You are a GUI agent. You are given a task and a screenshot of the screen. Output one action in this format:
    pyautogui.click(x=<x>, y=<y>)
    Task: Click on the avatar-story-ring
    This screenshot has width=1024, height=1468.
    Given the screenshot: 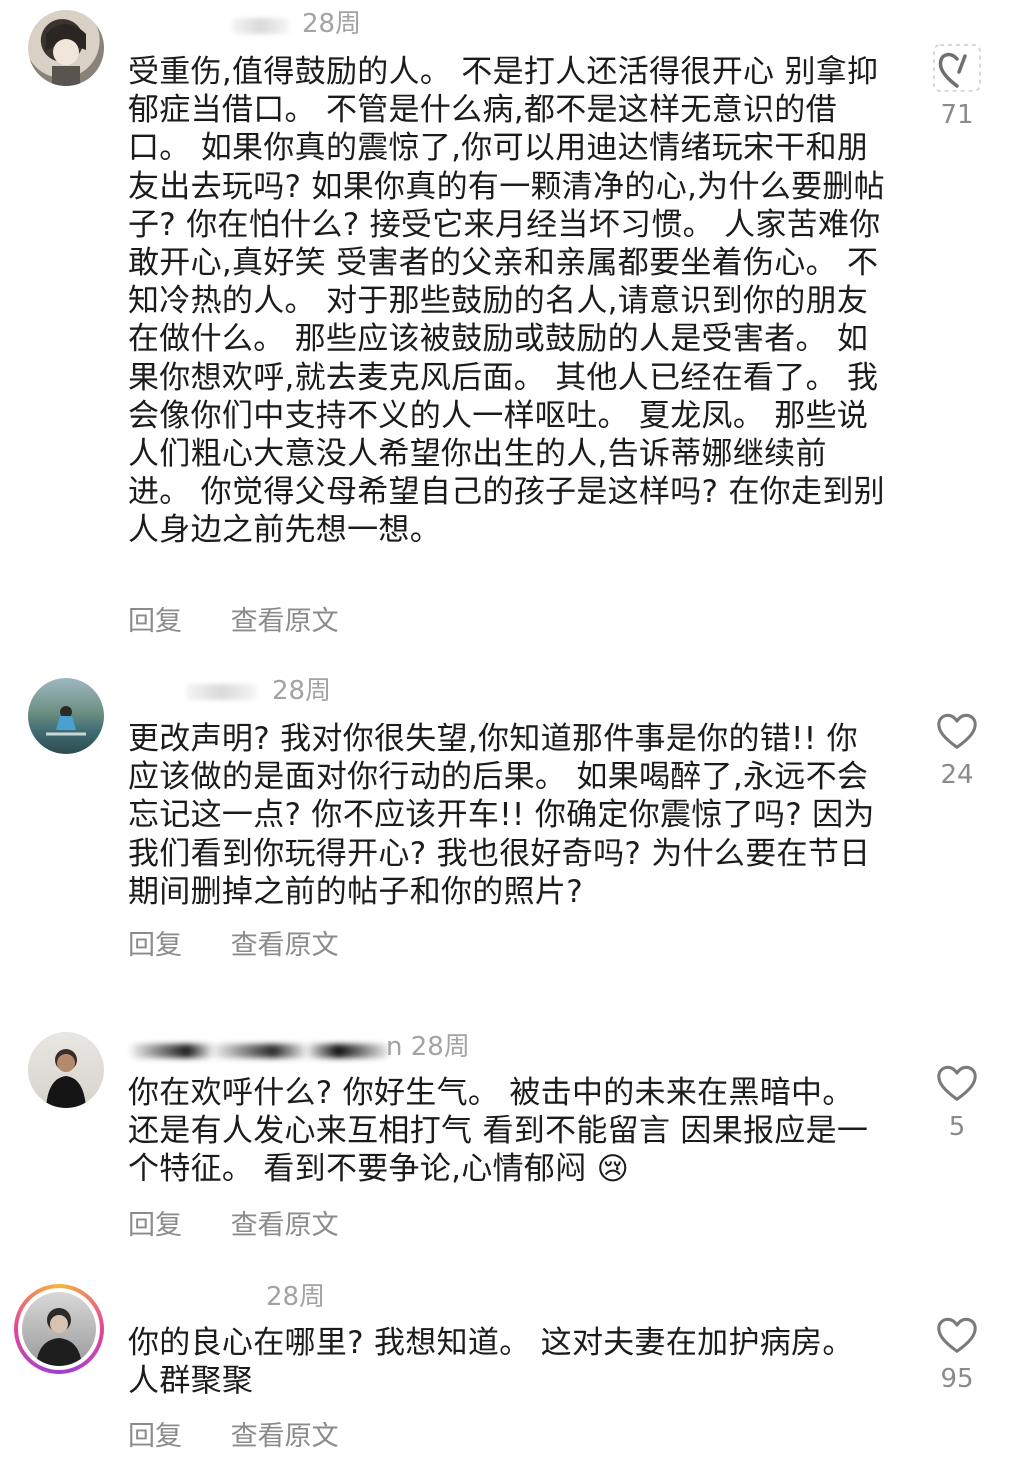 What is the action you would take?
    pyautogui.click(x=59, y=1329)
    